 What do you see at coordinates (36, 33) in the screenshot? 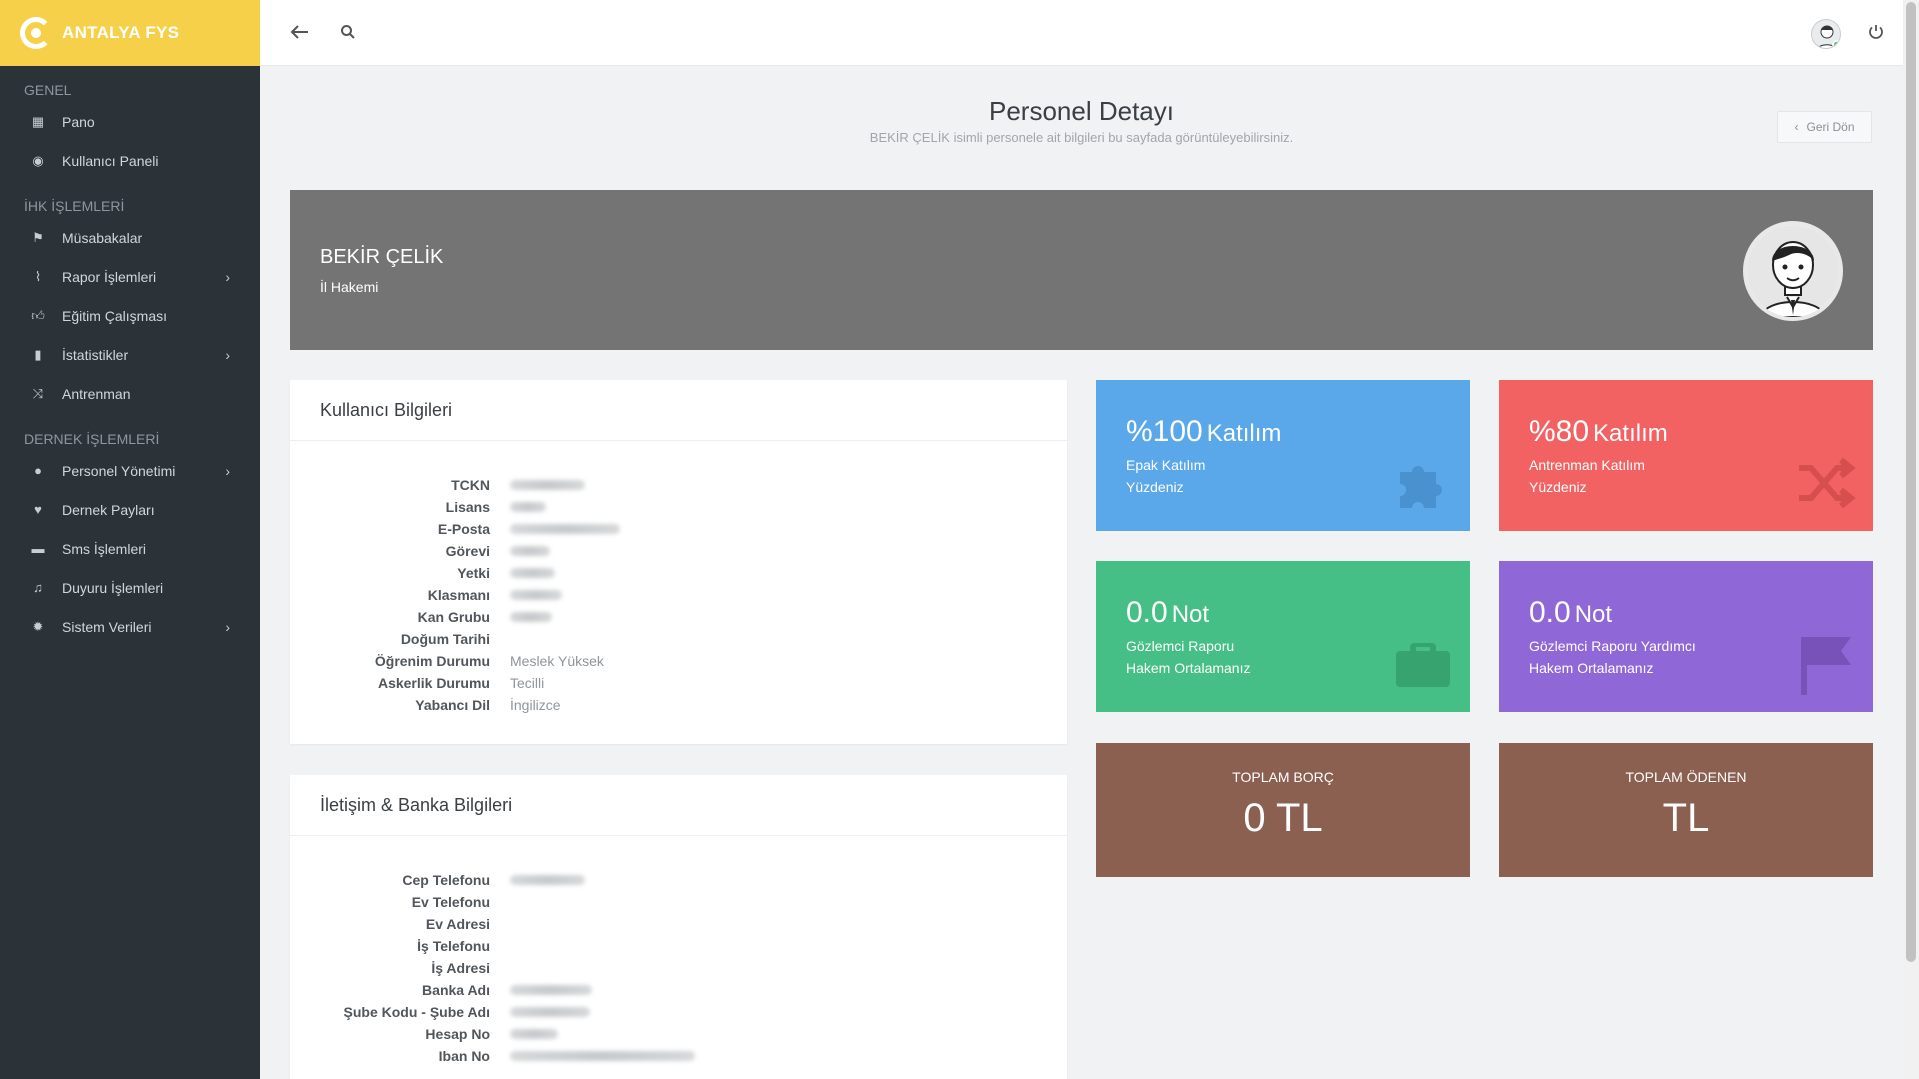
I see `brand-logo-icon` at bounding box center [36, 33].